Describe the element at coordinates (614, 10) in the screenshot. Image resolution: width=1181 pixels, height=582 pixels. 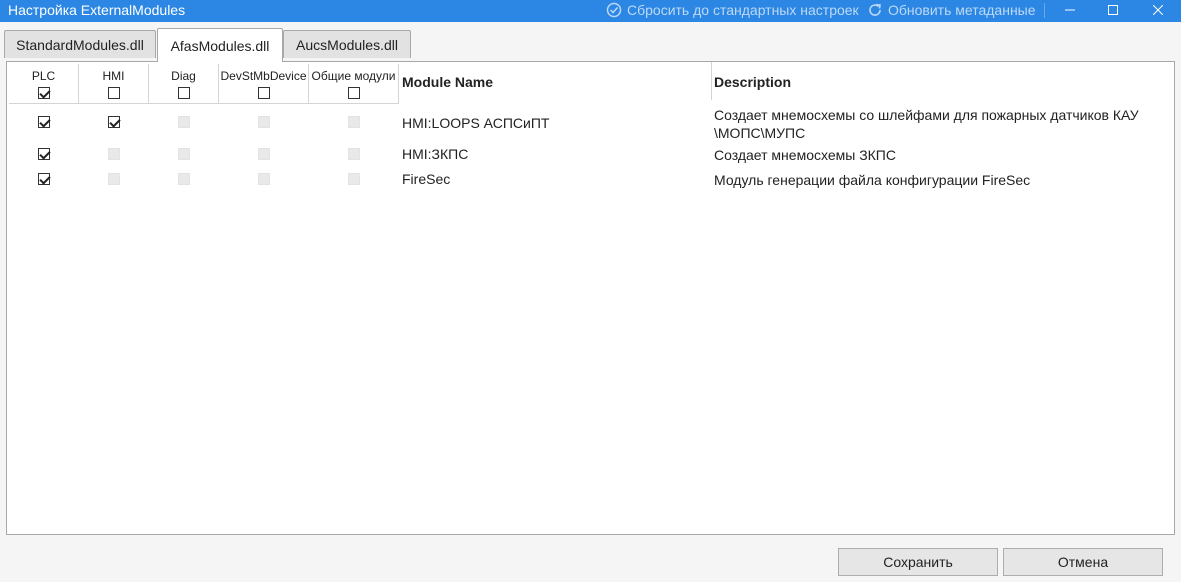
I see `reset-icon` at that location.